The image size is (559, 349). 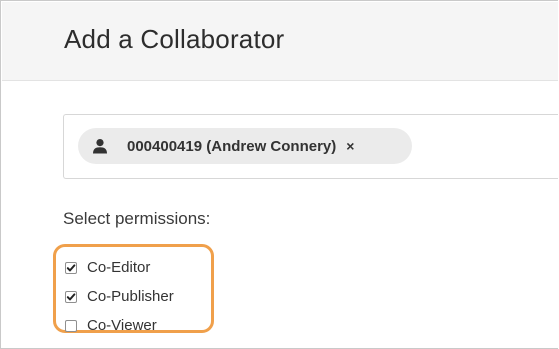 I want to click on co-viewer-label: Co-Viewer, so click(x=122, y=325).